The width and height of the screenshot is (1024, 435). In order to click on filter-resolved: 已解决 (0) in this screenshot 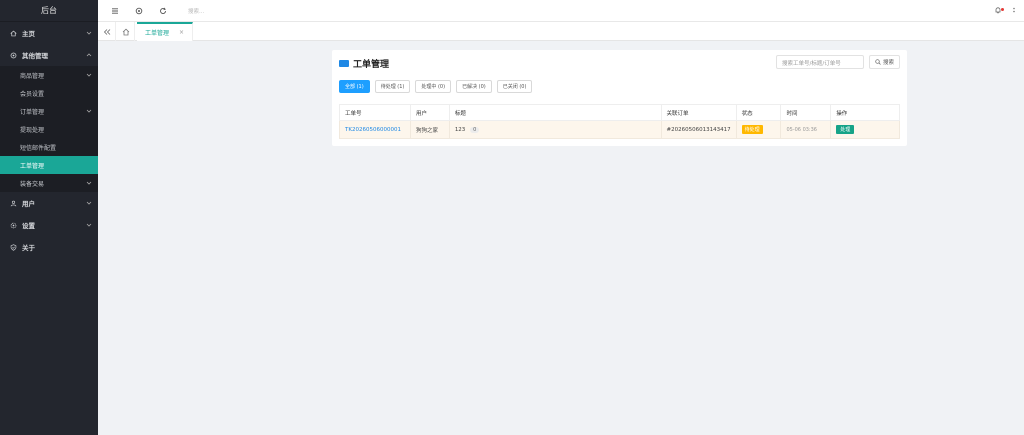, I will do `click(474, 86)`.